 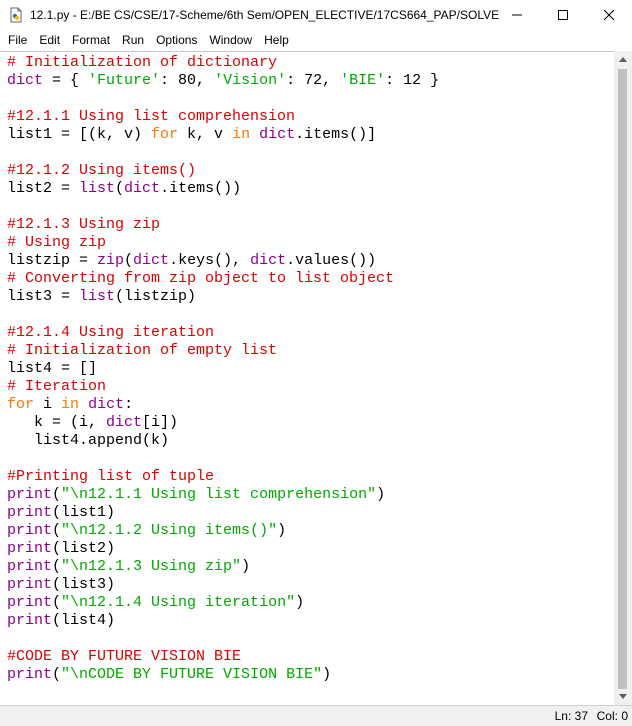 What do you see at coordinates (91, 40) in the screenshot?
I see `menu-format: Format` at bounding box center [91, 40].